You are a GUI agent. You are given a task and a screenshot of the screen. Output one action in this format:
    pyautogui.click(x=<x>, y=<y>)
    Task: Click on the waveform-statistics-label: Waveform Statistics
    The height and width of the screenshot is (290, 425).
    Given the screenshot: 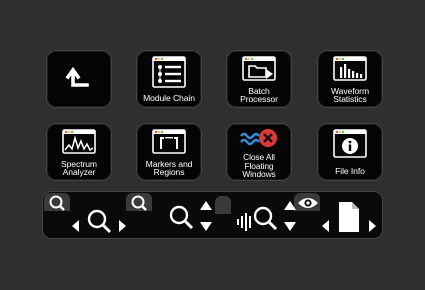 What is the action you would take?
    pyautogui.click(x=350, y=95)
    